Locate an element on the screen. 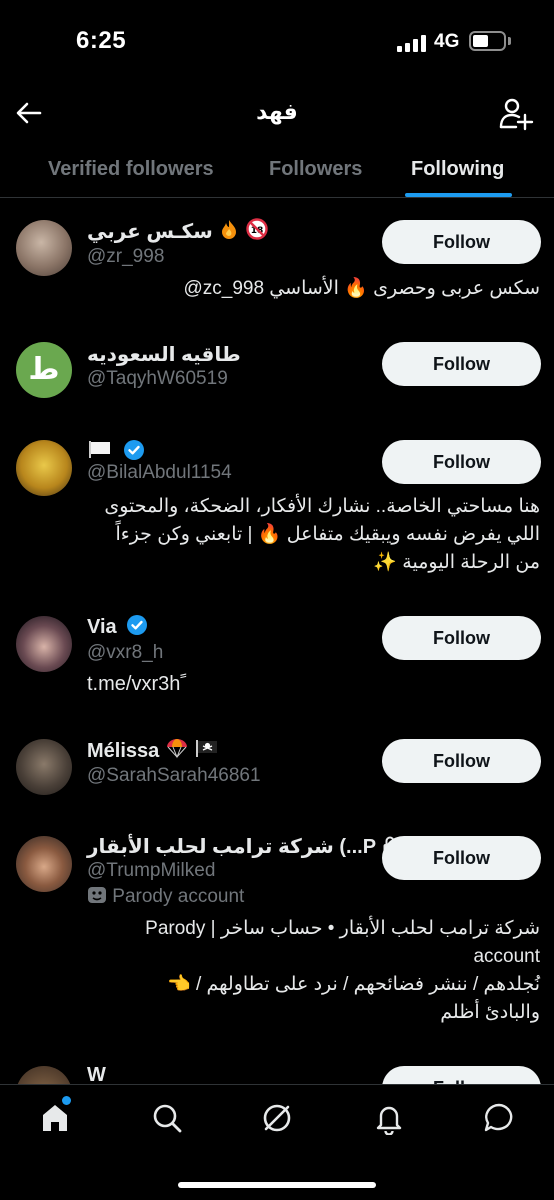 This screenshot has height=1200, width=554. grok-icon is located at coordinates (277, 1118).